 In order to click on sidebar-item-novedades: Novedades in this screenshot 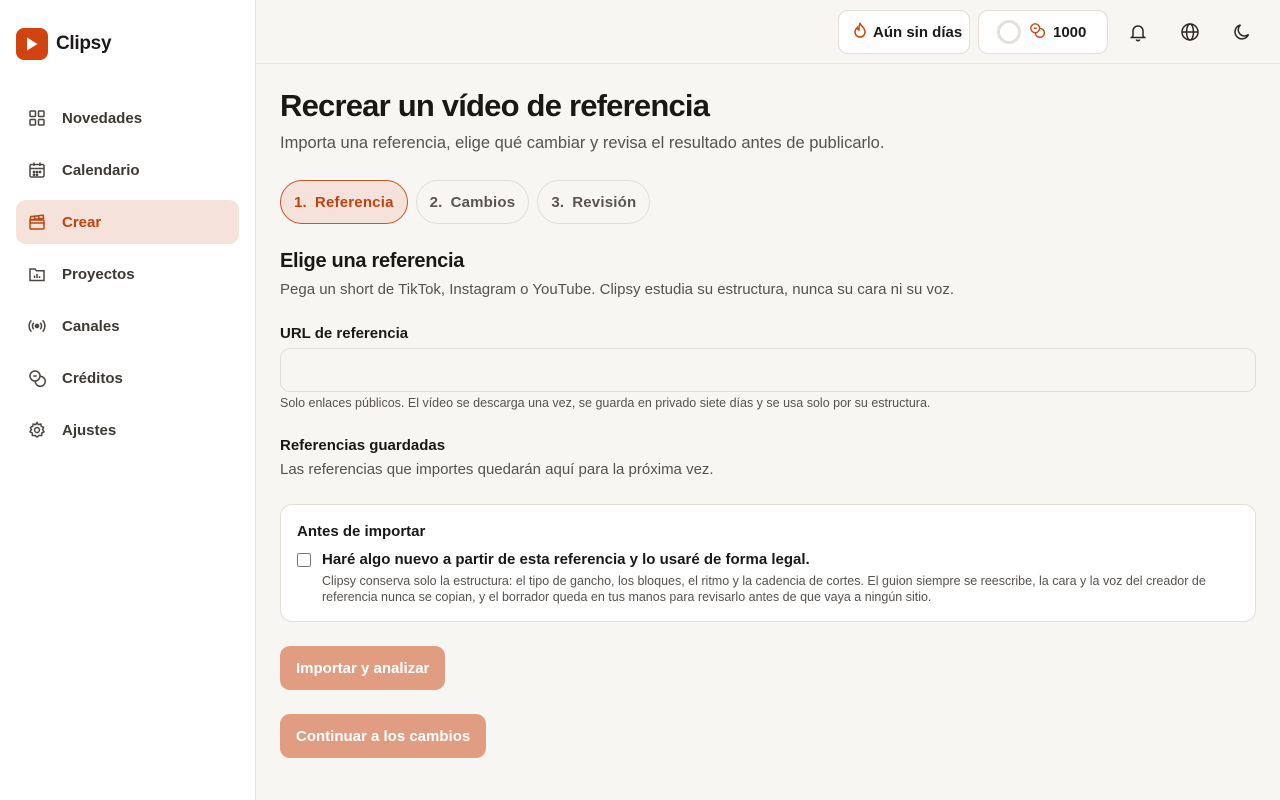, I will do `click(127, 118)`.